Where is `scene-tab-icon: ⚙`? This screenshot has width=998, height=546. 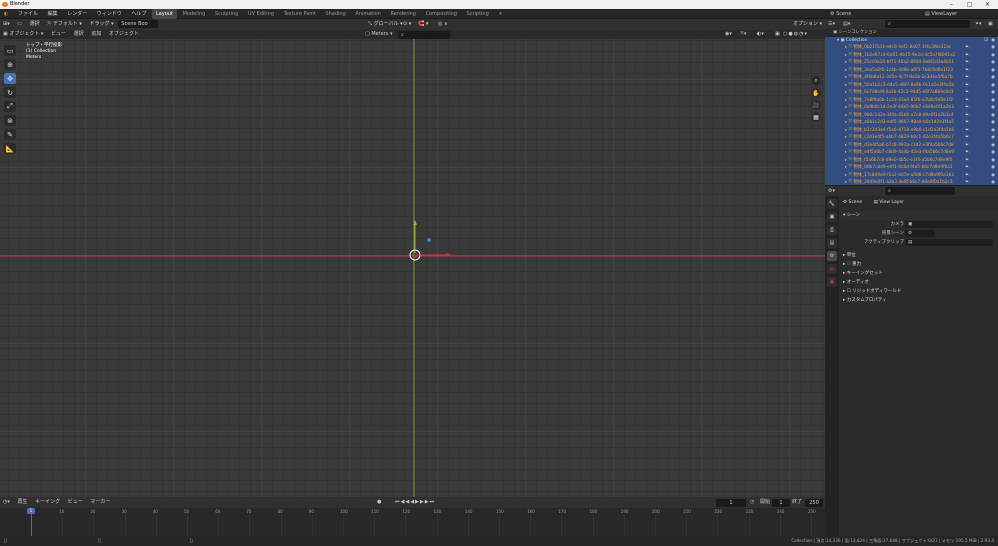
scene-tab-icon: ⚙ is located at coordinates (832, 256).